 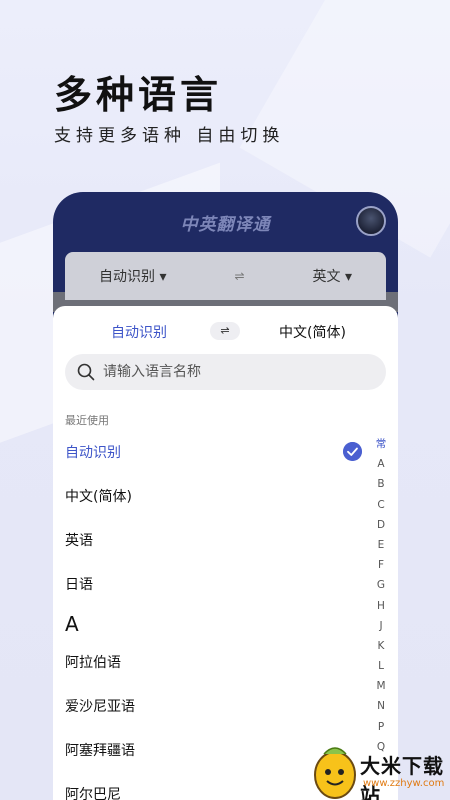 What do you see at coordinates (380, 464) in the screenshot?
I see `index-letter: A` at bounding box center [380, 464].